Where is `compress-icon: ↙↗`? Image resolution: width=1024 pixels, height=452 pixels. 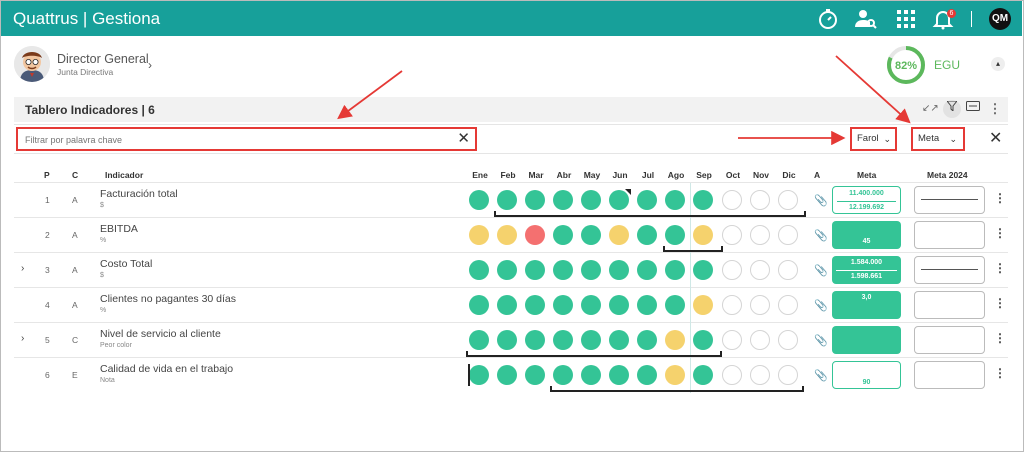 compress-icon: ↙↗ is located at coordinates (930, 109).